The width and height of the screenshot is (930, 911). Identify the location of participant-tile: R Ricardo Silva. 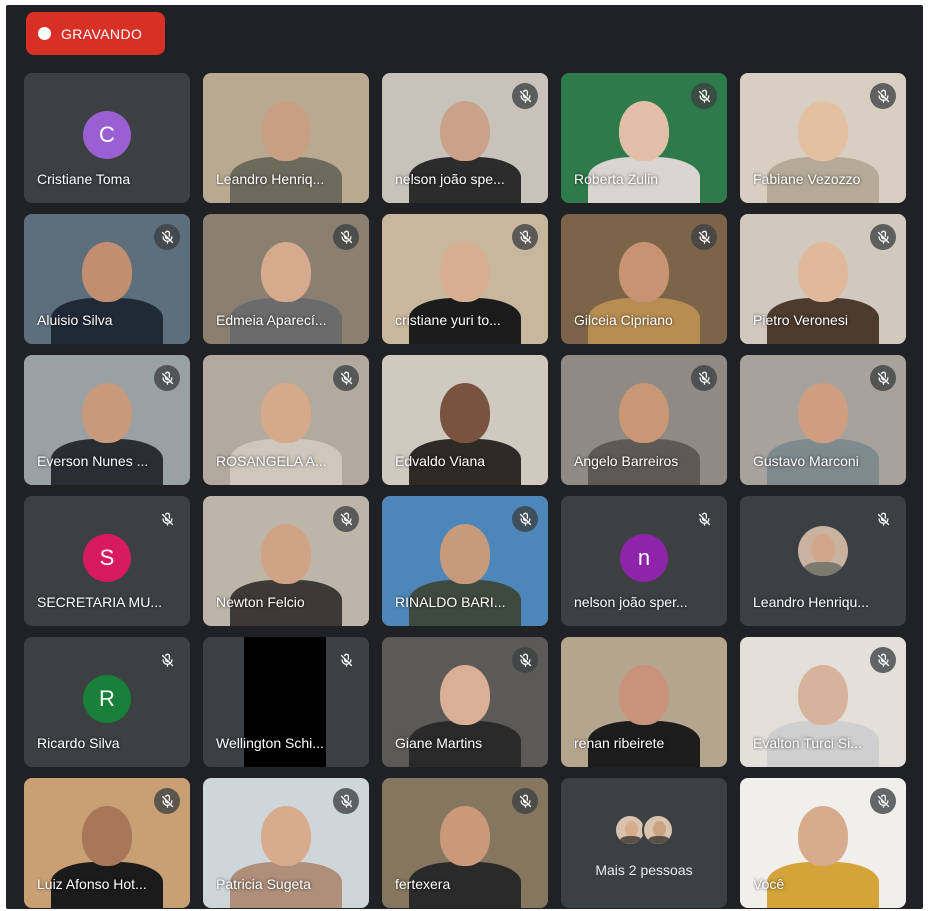
(107, 702).